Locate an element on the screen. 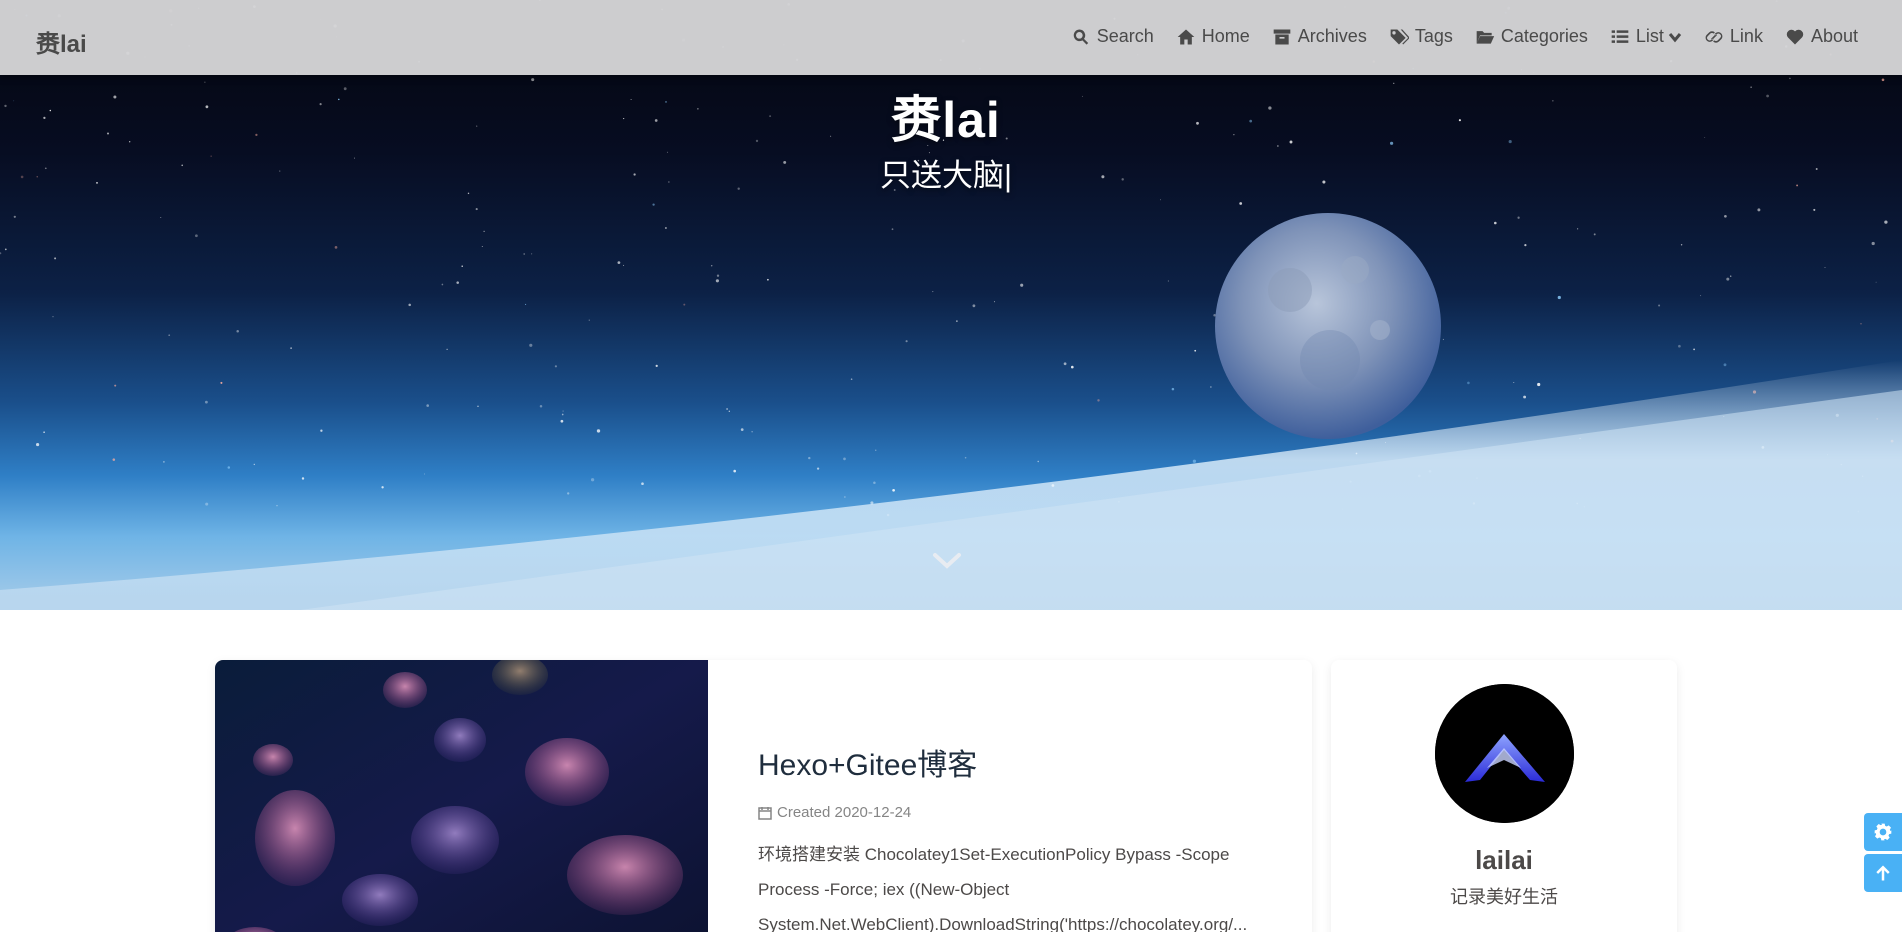 The image size is (1902, 932). nav-item-label: About is located at coordinates (1834, 36).